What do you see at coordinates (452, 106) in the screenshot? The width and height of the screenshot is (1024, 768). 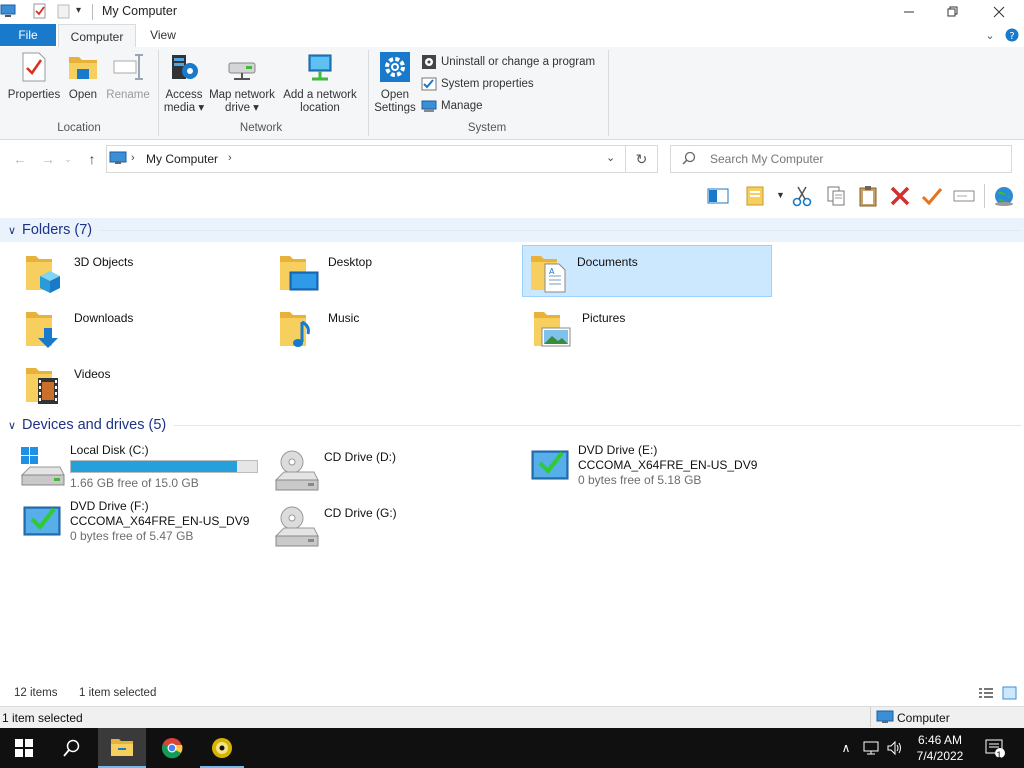 I see `manage-button: Manage` at bounding box center [452, 106].